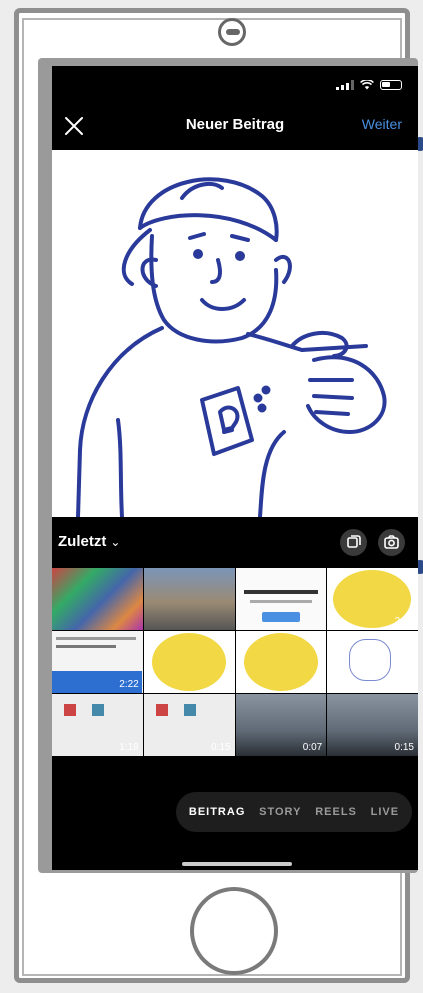 Image resolution: width=423 pixels, height=993 pixels. I want to click on chevron-down-icon: ⌄, so click(115, 542).